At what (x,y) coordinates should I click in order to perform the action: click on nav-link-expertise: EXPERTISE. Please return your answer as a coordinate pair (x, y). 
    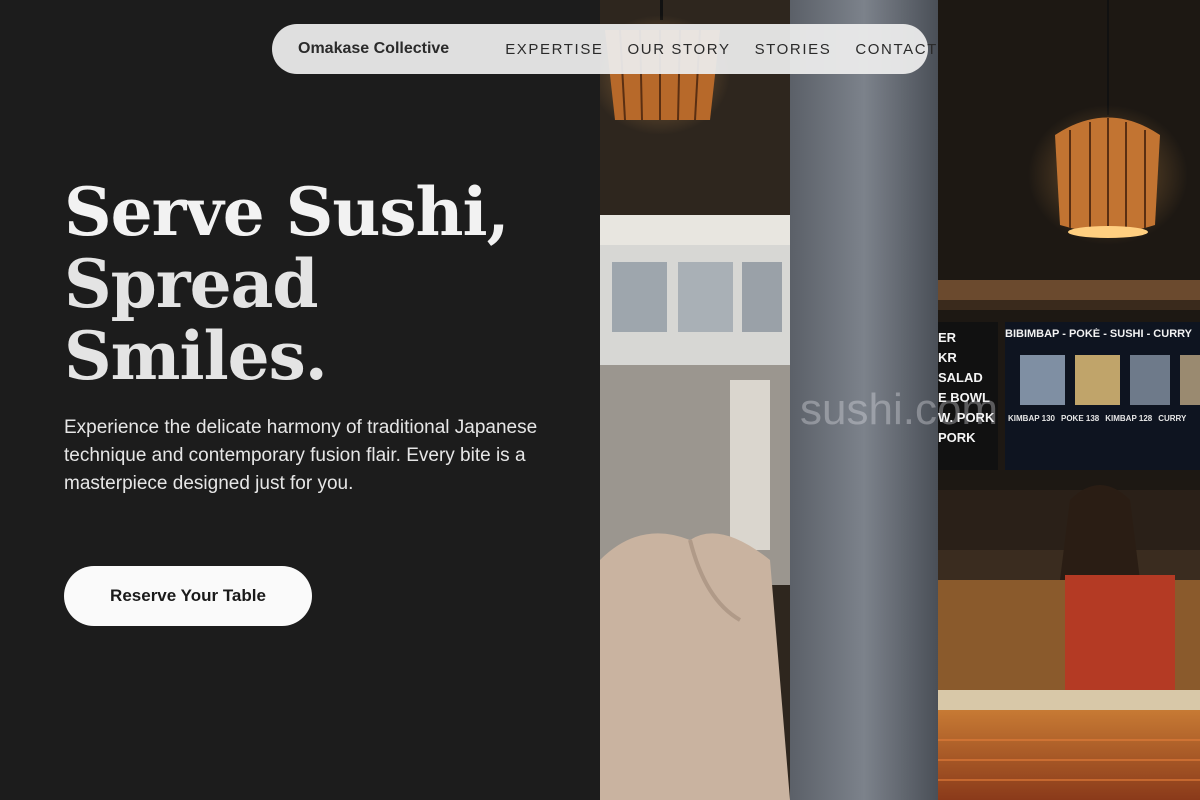
    Looking at the image, I should click on (554, 49).